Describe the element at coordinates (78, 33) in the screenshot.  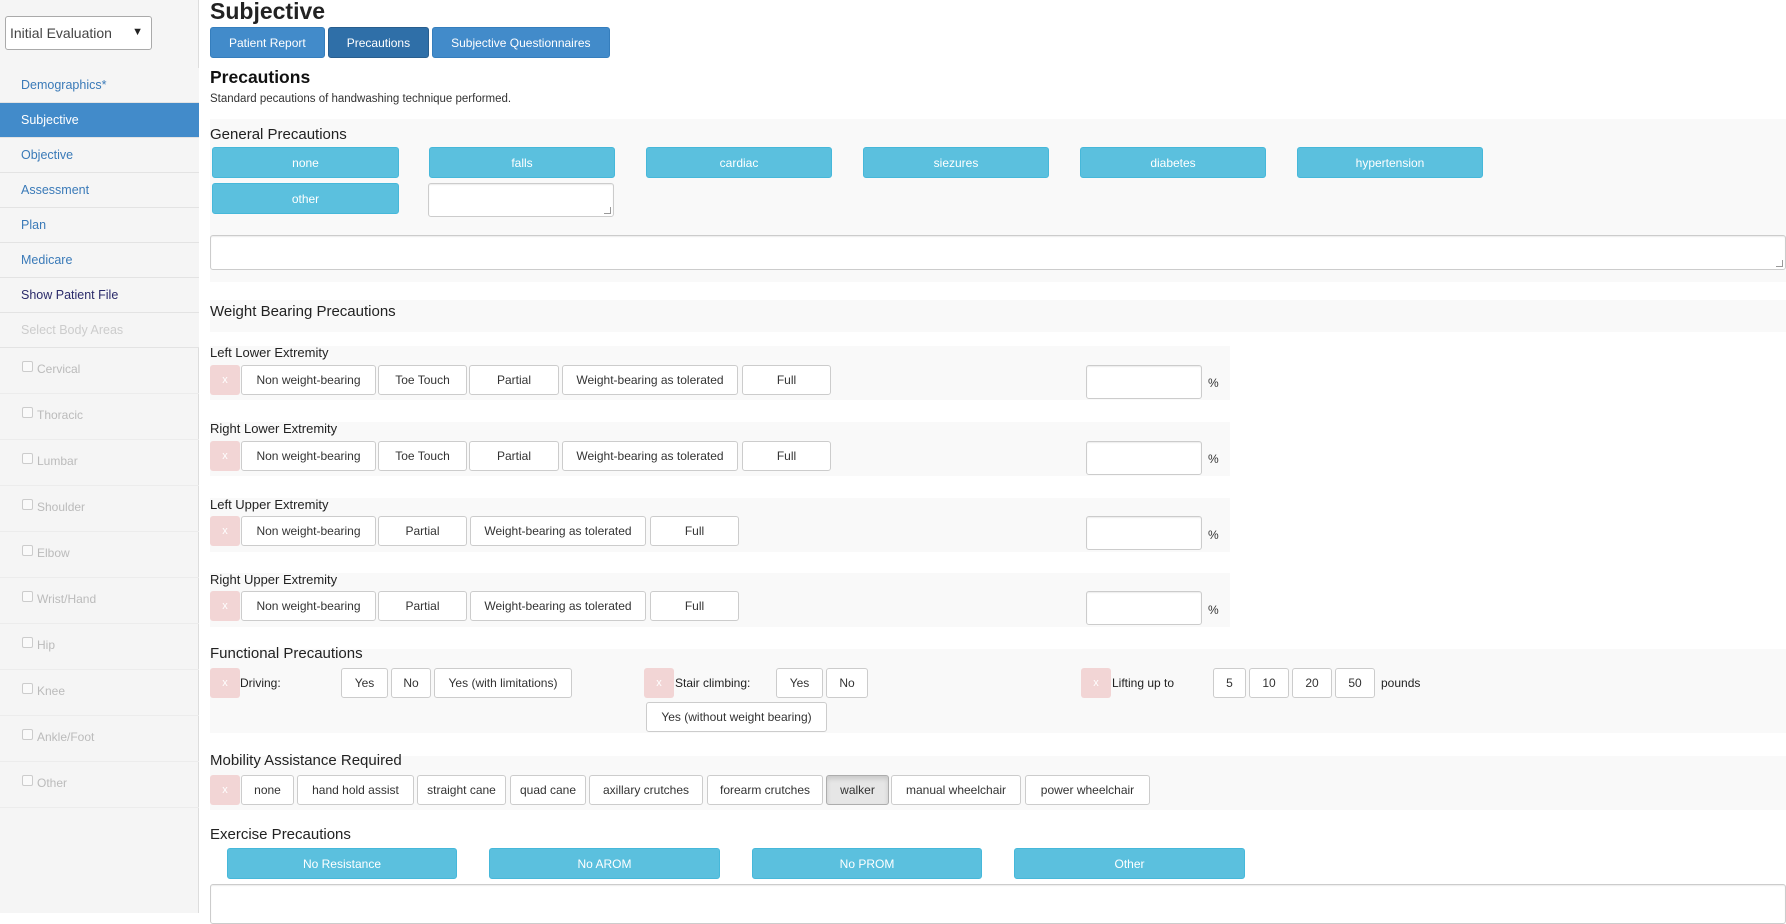
I see `evaluation-select: Initial Evaluation ▼` at that location.